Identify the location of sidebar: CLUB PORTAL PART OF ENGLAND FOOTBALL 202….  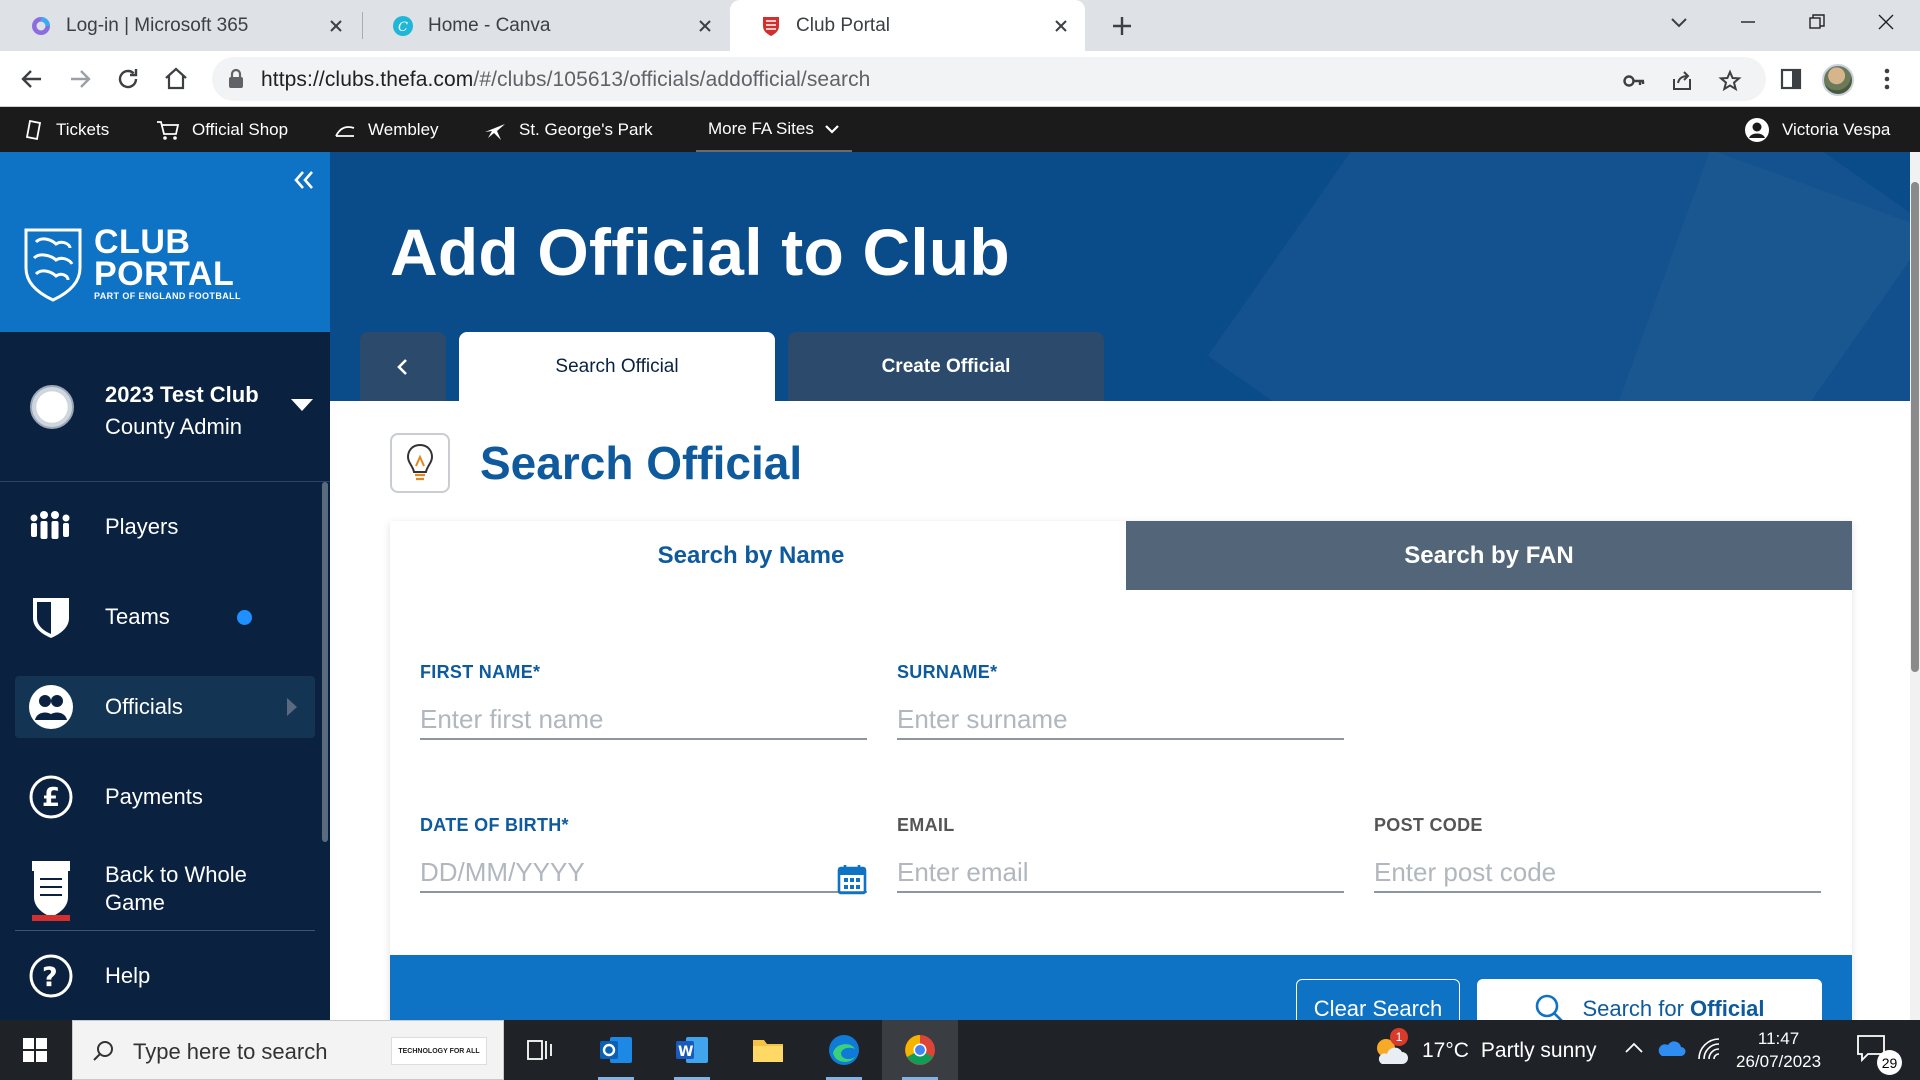
(165, 586).